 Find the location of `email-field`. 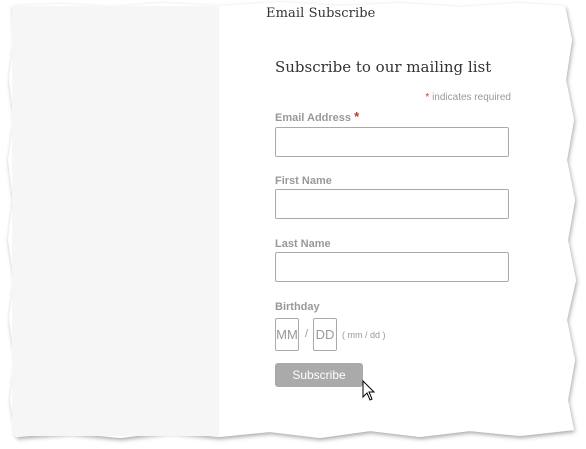

email-field is located at coordinates (392, 142).